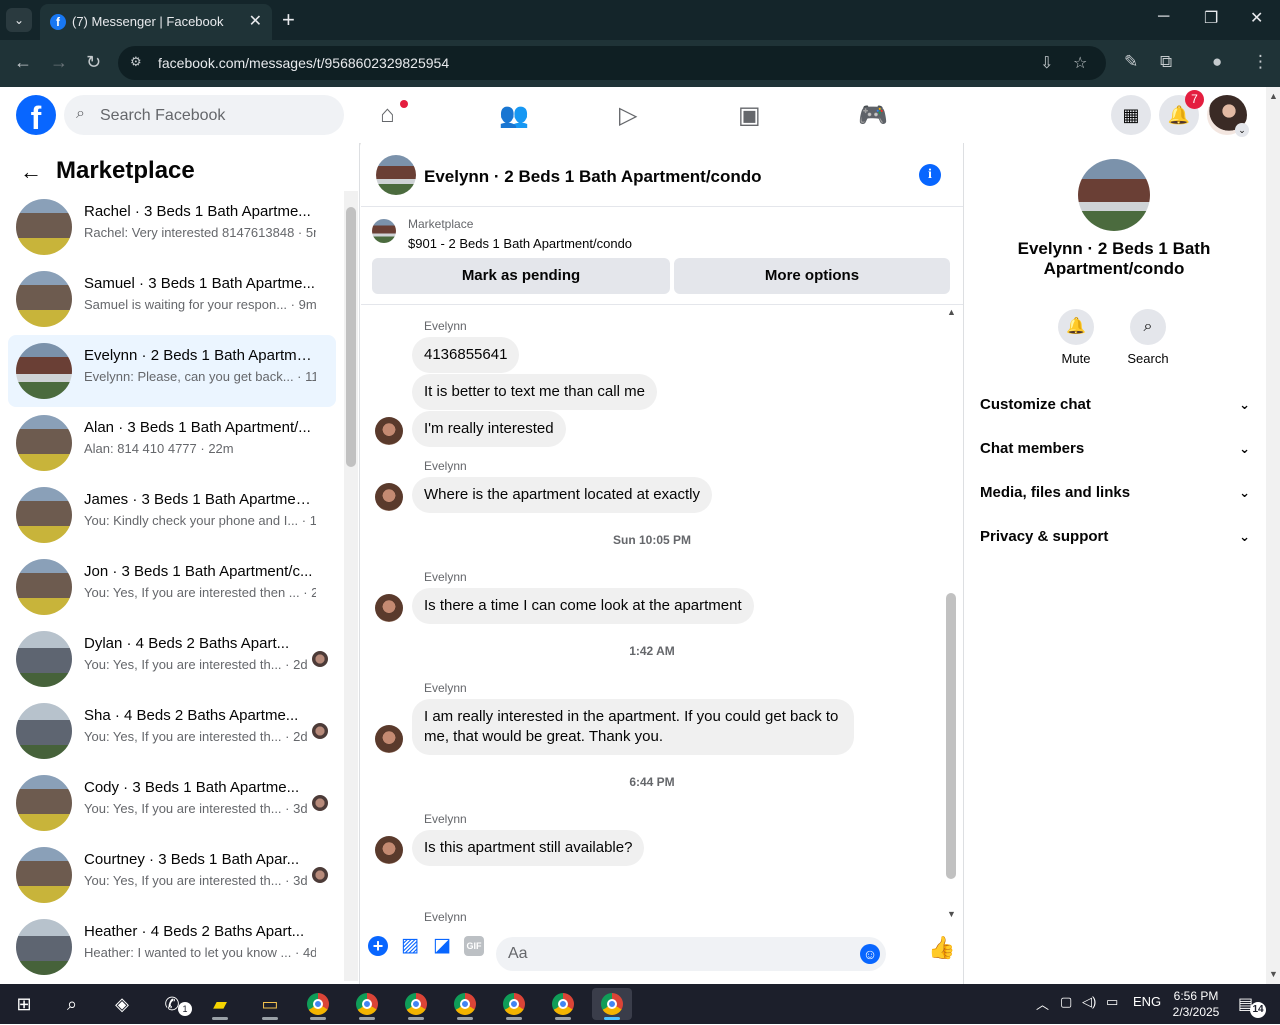  I want to click on system-clock: 6:56 PM 2/3/2025, so click(1196, 1004).